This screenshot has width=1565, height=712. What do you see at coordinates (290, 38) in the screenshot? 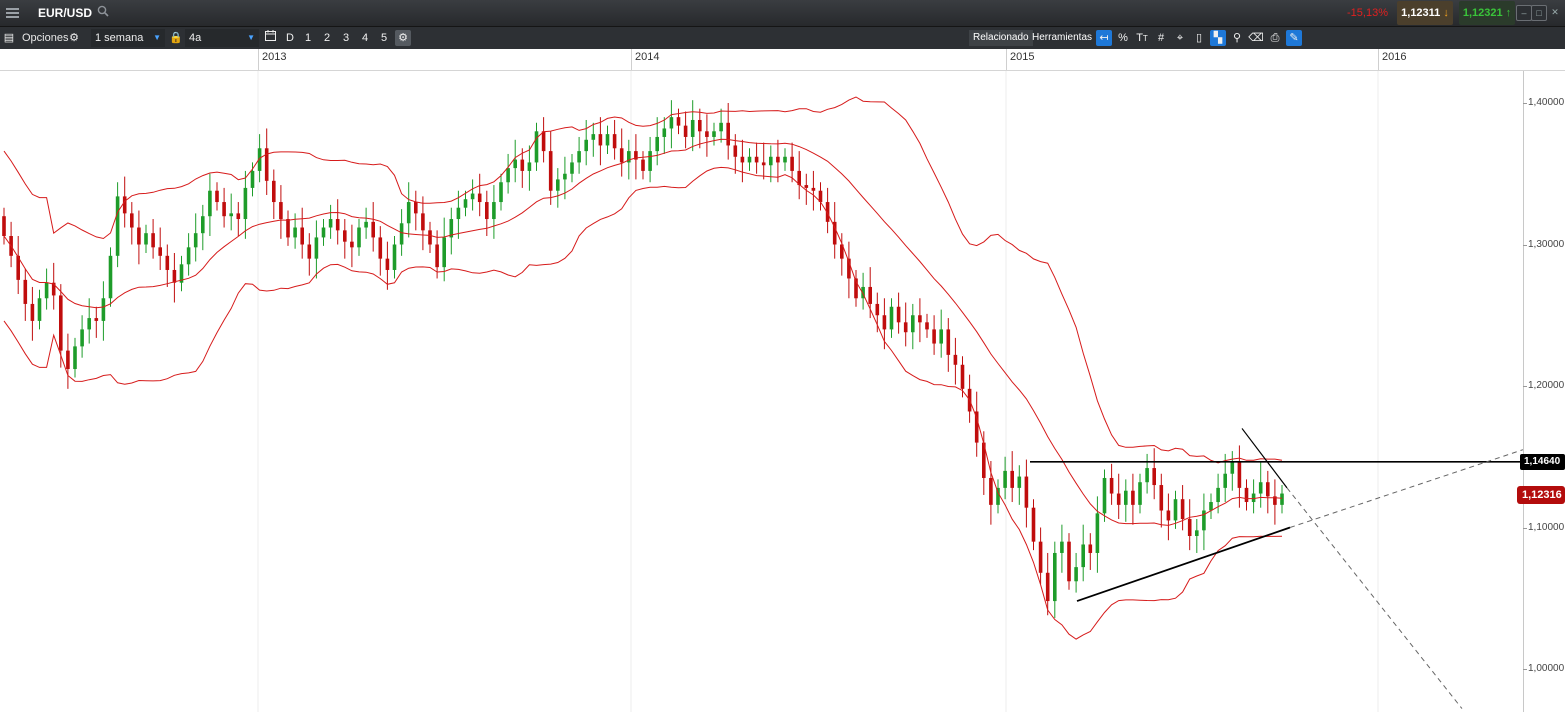
I see `period-day-button: D` at bounding box center [290, 38].